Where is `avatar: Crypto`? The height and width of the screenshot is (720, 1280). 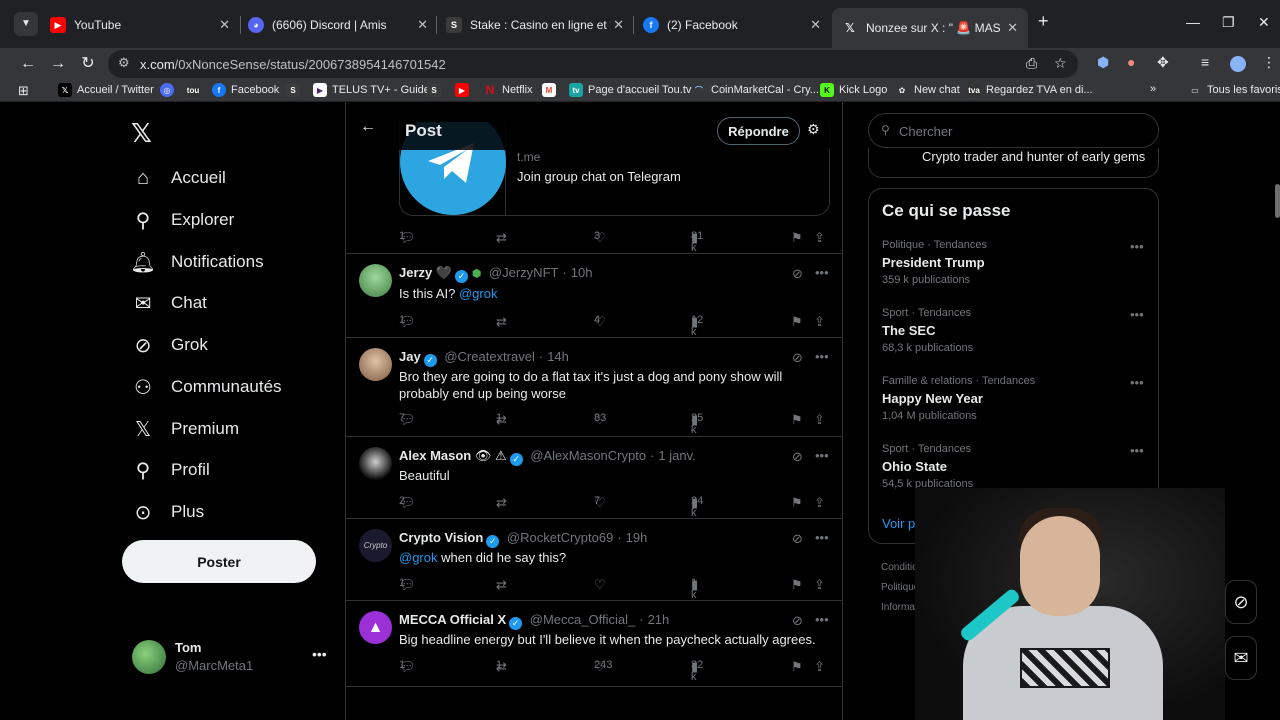 avatar: Crypto is located at coordinates (375, 545).